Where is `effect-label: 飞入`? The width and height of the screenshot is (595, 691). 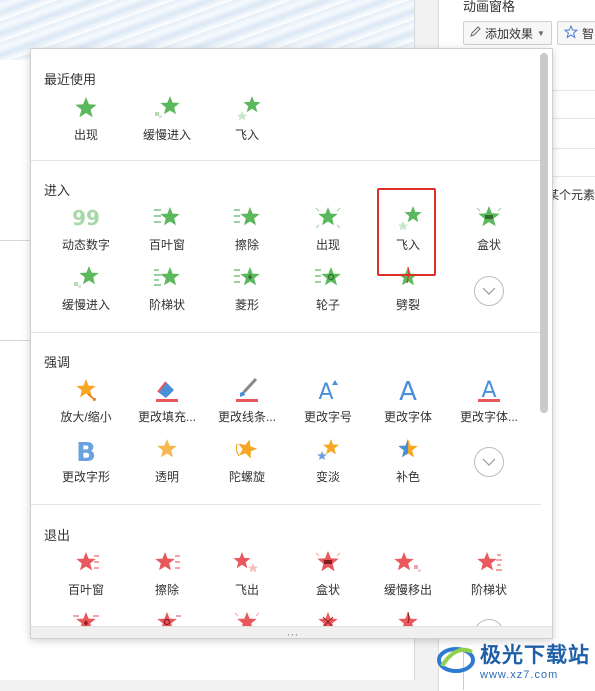
effect-label: 飞入 is located at coordinates (246, 135).